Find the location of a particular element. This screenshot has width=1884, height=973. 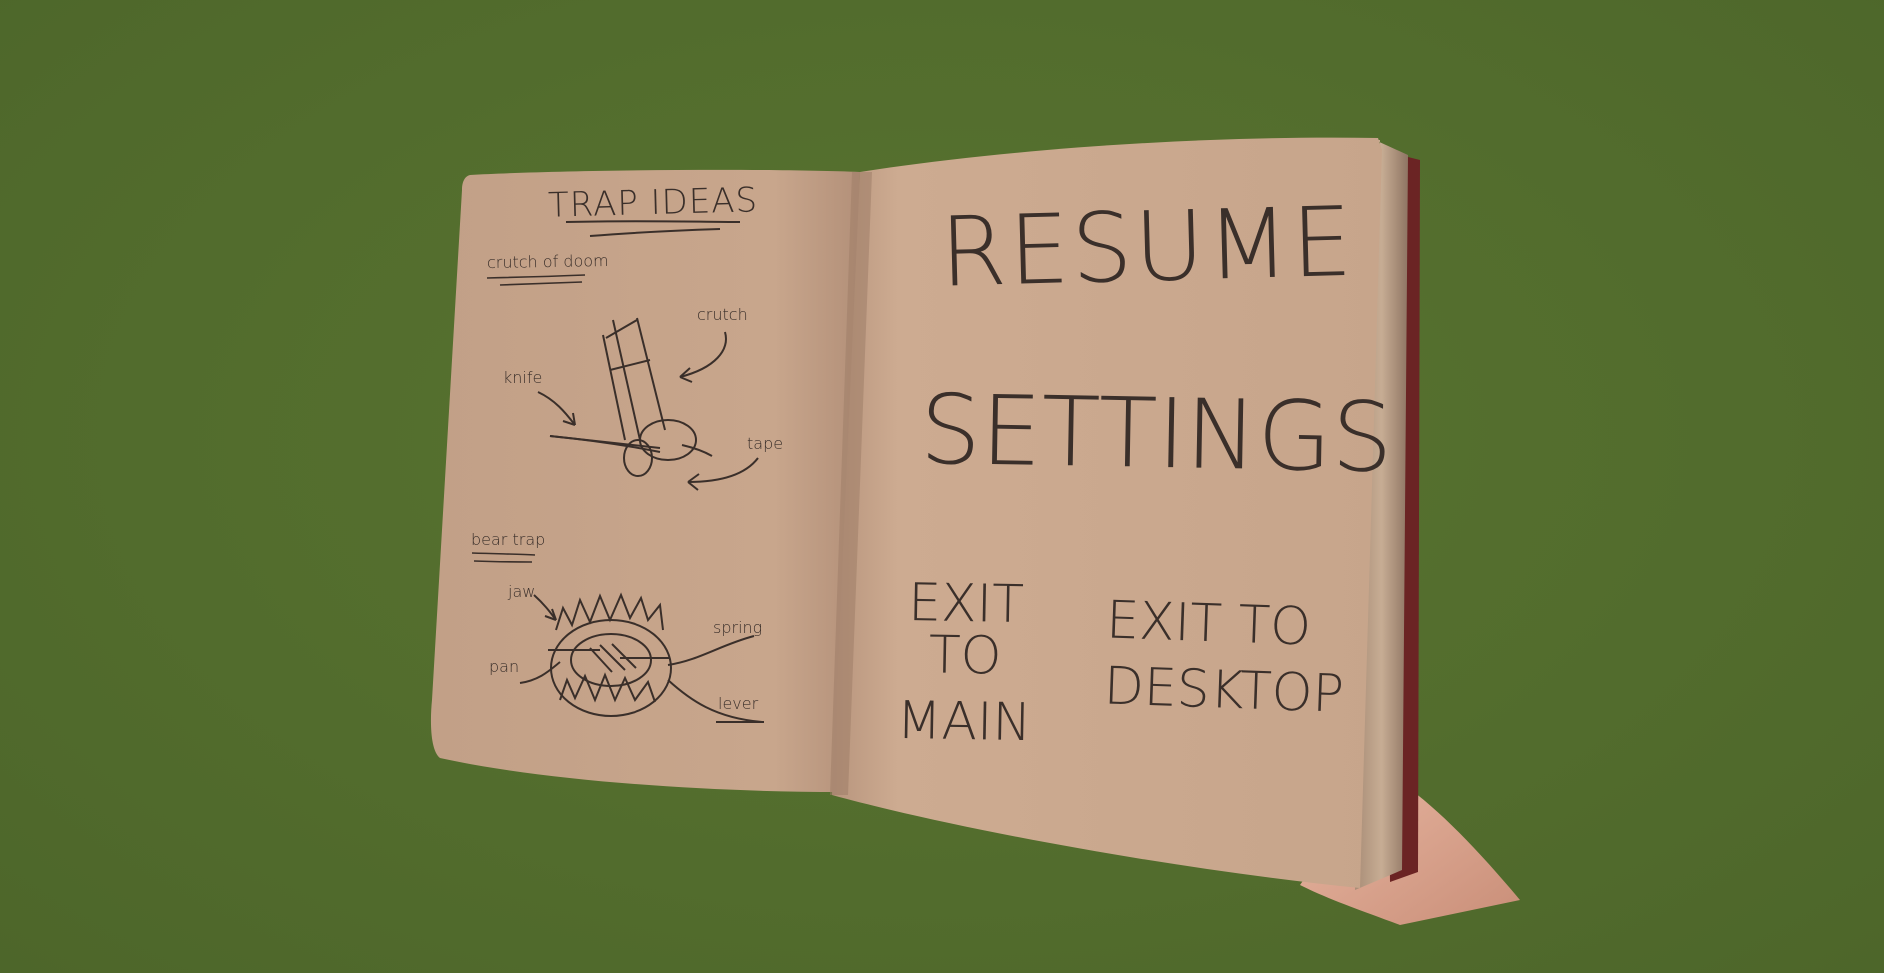

section-heading-bear-trap: bear trap is located at coordinates (508, 539).